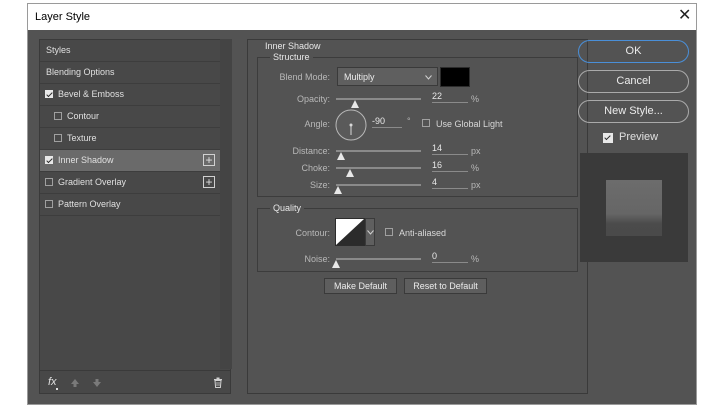 The height and width of the screenshot is (408, 725). I want to click on window-title: Layer Style, so click(63, 17).